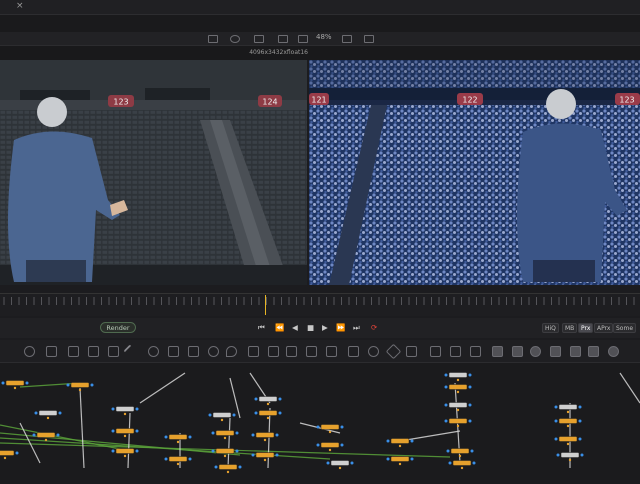  I want to click on window-top-bar: ×, so click(320, 7).